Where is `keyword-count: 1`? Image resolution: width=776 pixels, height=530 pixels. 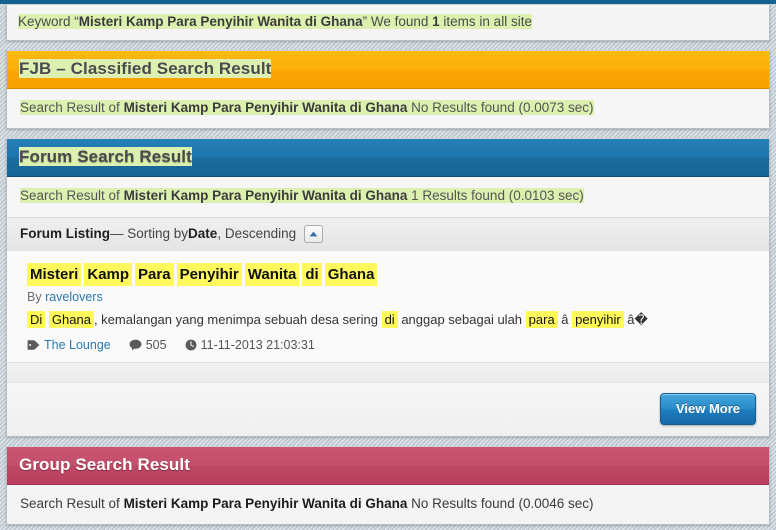
keyword-count: 1 is located at coordinates (436, 21).